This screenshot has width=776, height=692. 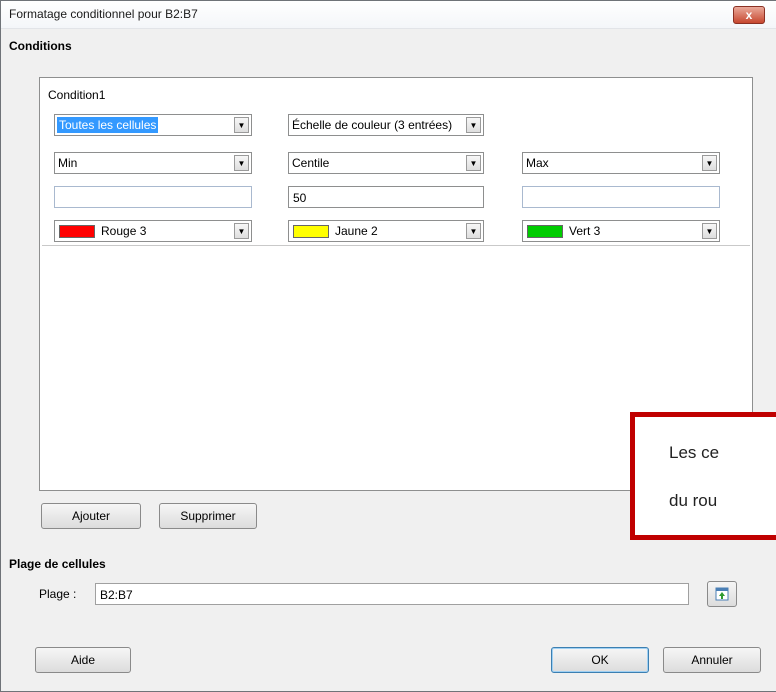 I want to click on range-input: B2:B7, so click(x=392, y=594).